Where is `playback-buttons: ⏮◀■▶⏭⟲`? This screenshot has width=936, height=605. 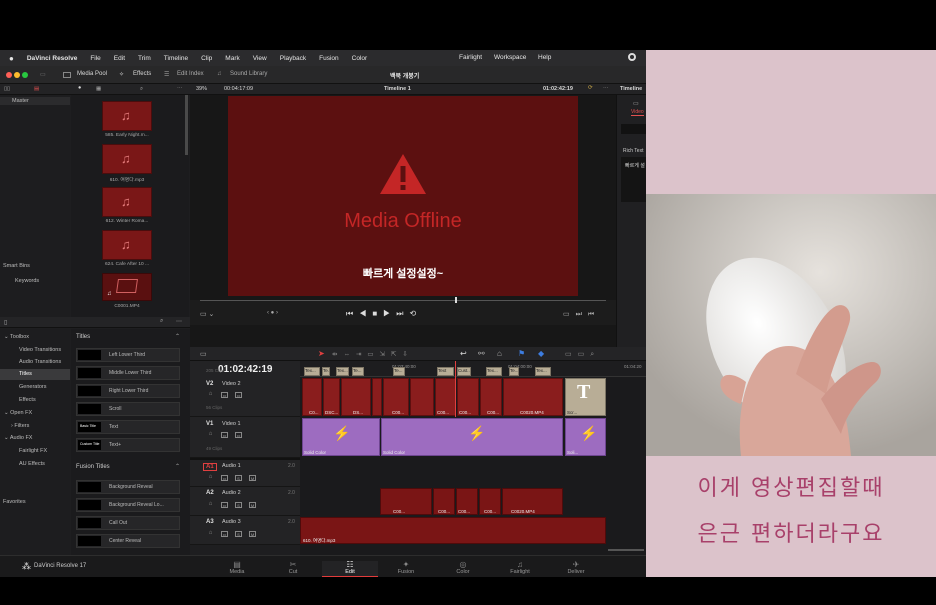 playback-buttons: ⏮◀■▶⏭⟲ is located at coordinates (384, 314).